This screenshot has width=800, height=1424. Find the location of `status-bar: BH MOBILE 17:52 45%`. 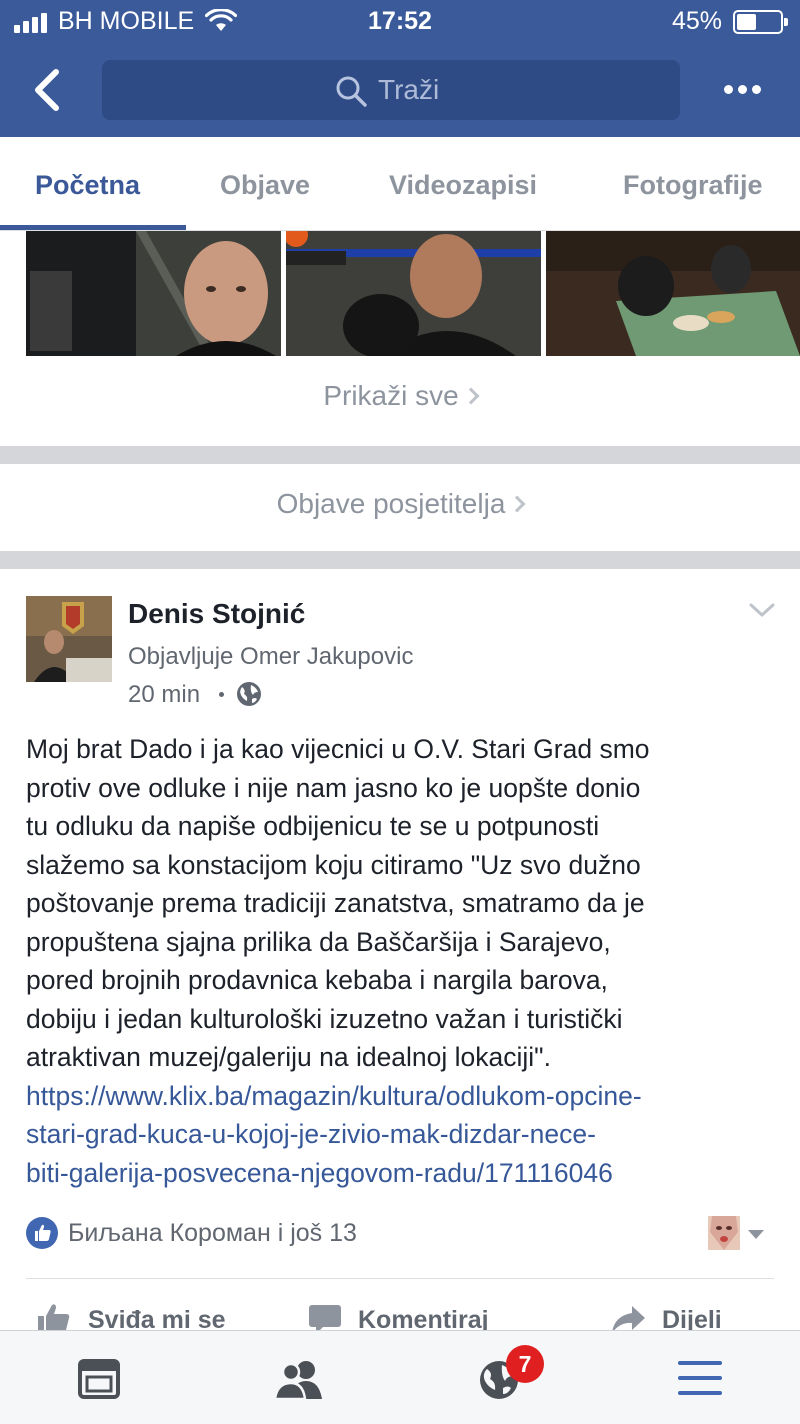

status-bar: BH MOBILE 17:52 45% is located at coordinates (400, 22).